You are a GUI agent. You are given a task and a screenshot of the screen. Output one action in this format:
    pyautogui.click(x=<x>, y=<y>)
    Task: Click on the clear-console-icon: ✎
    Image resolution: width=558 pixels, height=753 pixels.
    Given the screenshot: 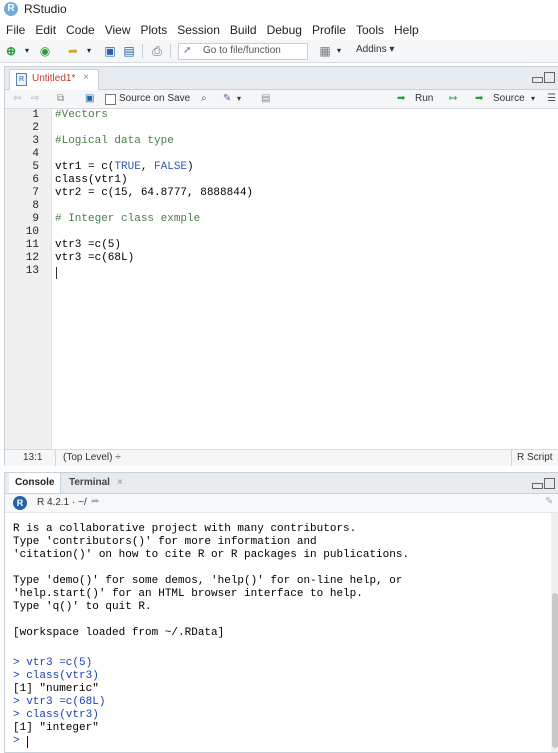 What is the action you would take?
    pyautogui.click(x=549, y=501)
    